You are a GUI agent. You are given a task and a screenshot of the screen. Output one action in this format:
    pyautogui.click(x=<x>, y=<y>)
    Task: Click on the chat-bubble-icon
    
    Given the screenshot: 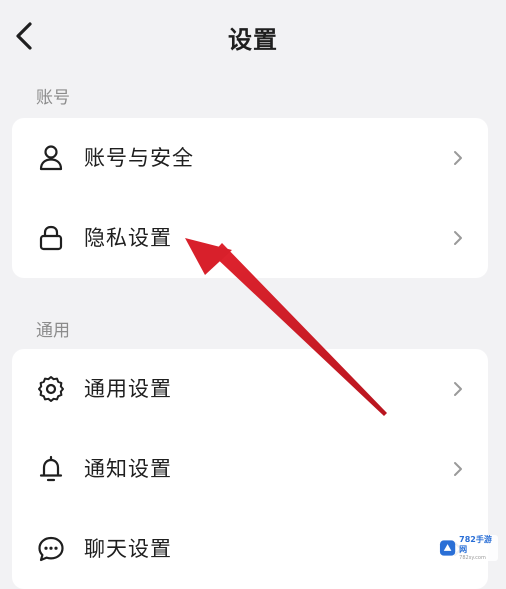 What is the action you would take?
    pyautogui.click(x=51, y=549)
    